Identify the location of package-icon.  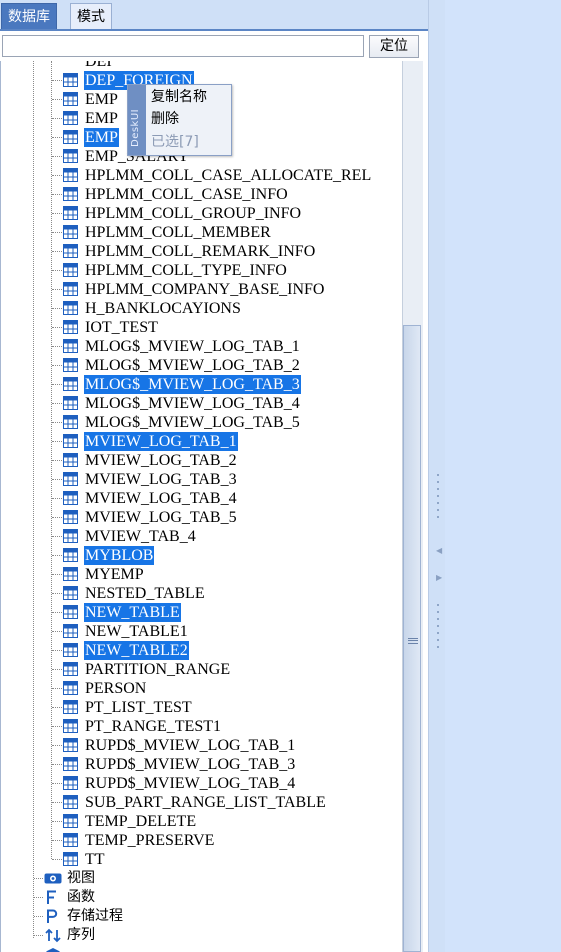
(53, 950).